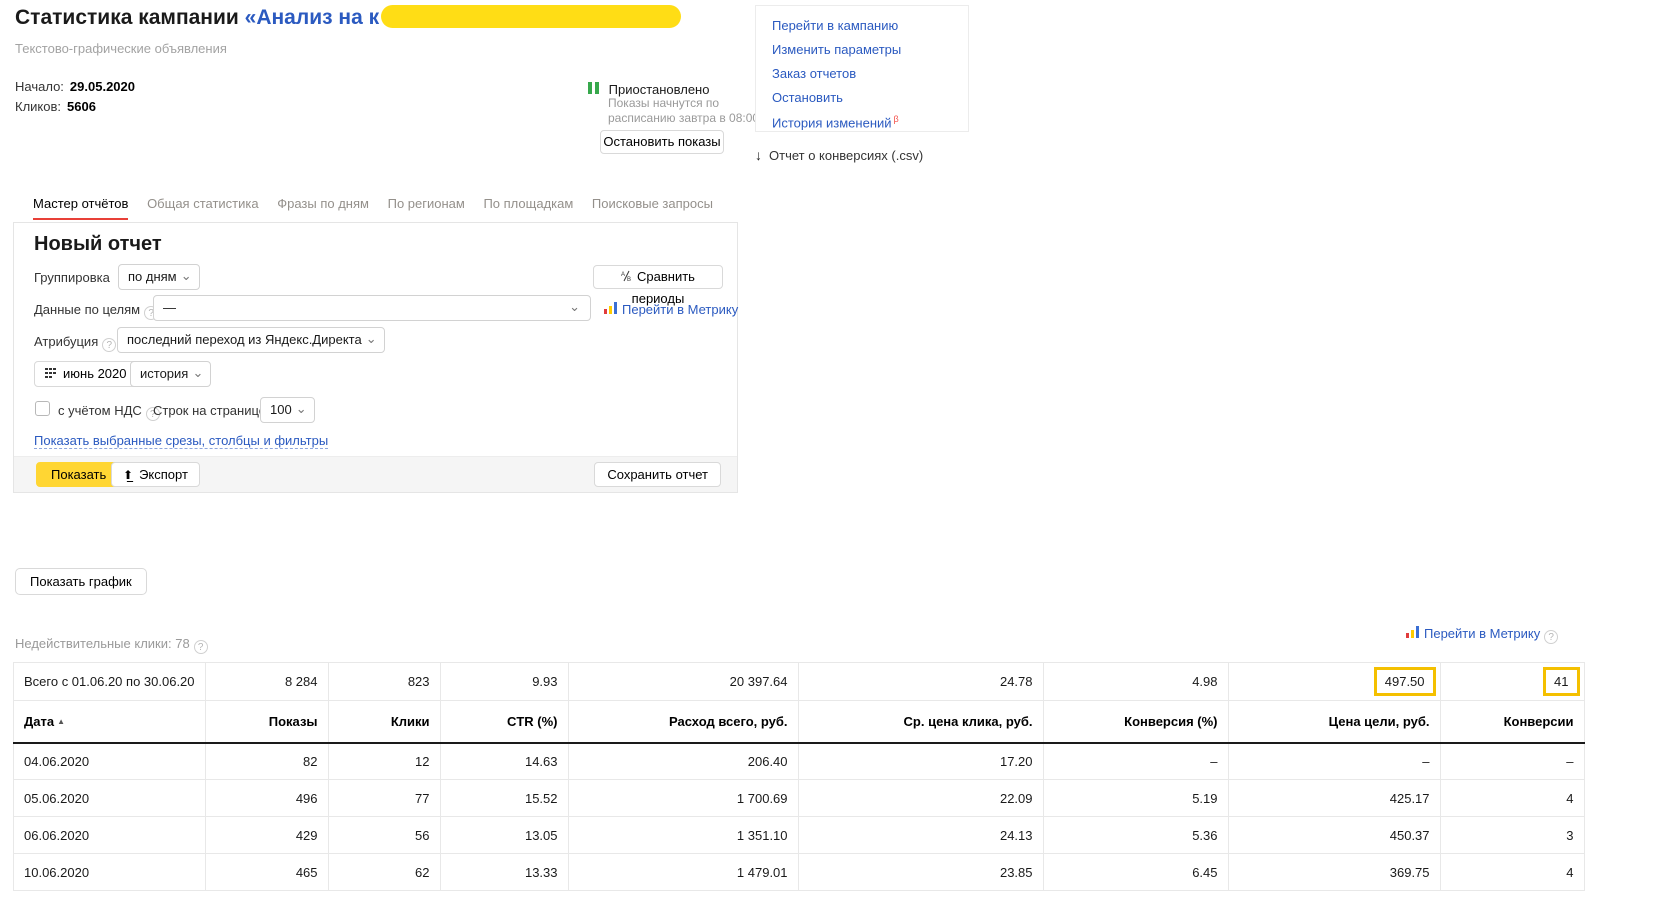  Describe the element at coordinates (384, 722) in the screenshot. I see `col-header-clicks: Клики` at that location.